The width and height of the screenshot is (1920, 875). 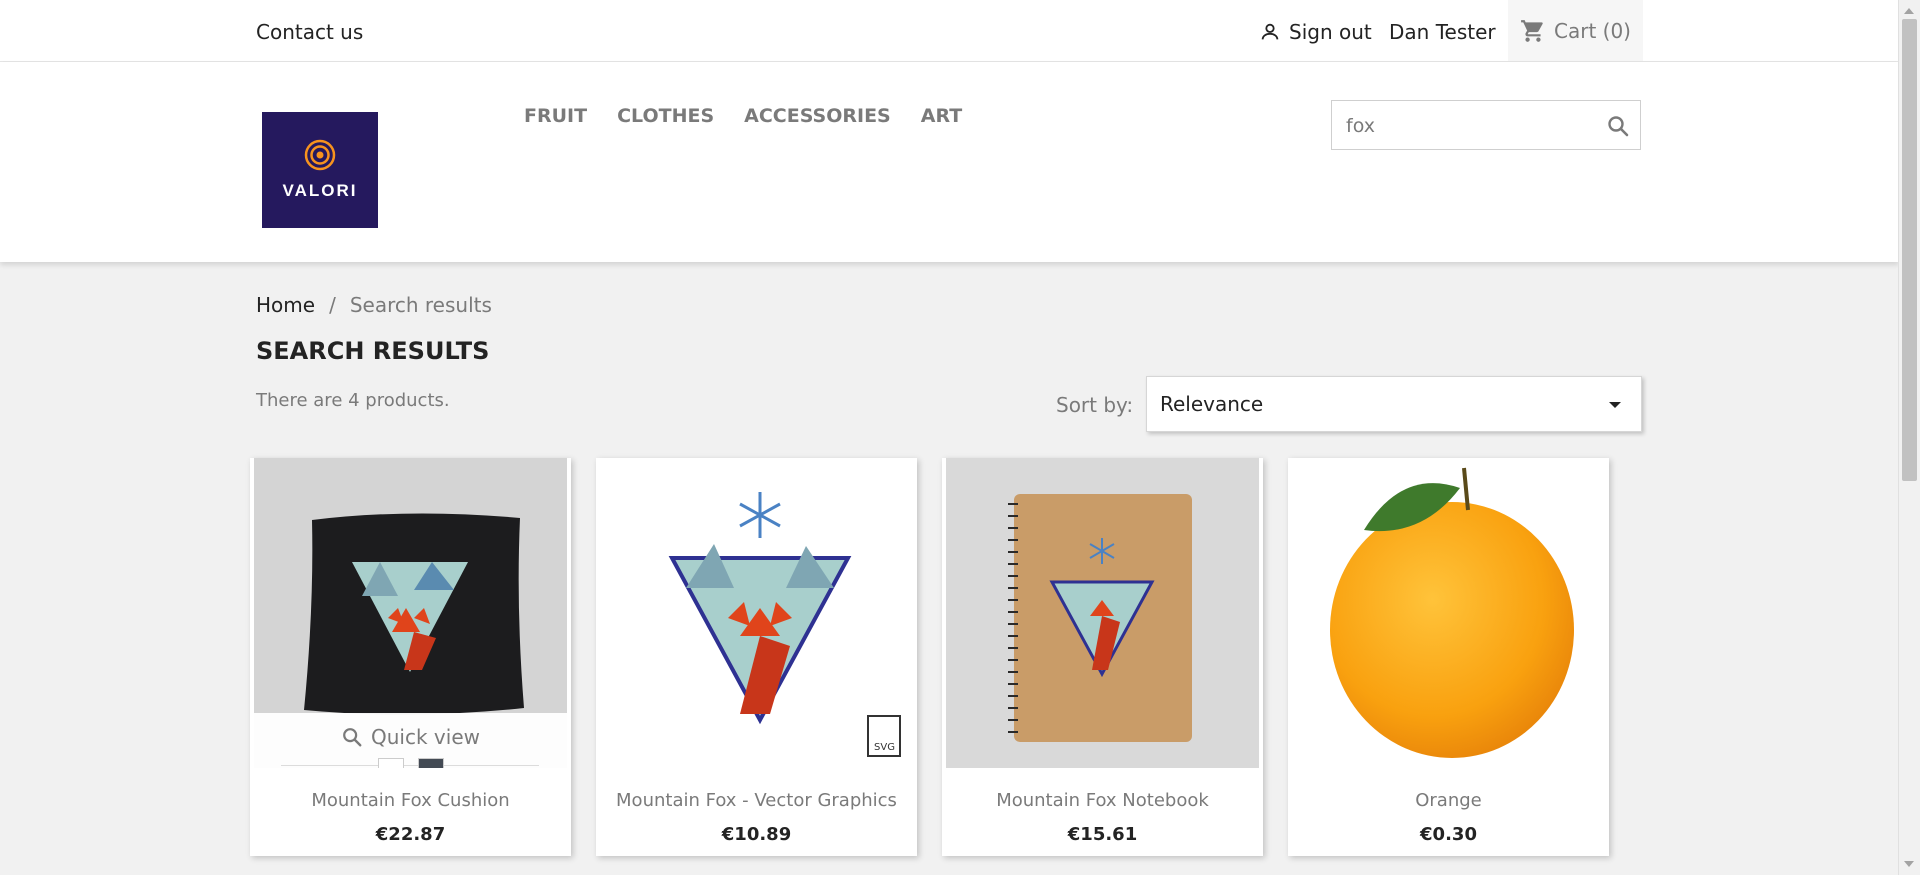 I want to click on product-name: Mountain Fox - Vector Graphics, so click(x=756, y=800).